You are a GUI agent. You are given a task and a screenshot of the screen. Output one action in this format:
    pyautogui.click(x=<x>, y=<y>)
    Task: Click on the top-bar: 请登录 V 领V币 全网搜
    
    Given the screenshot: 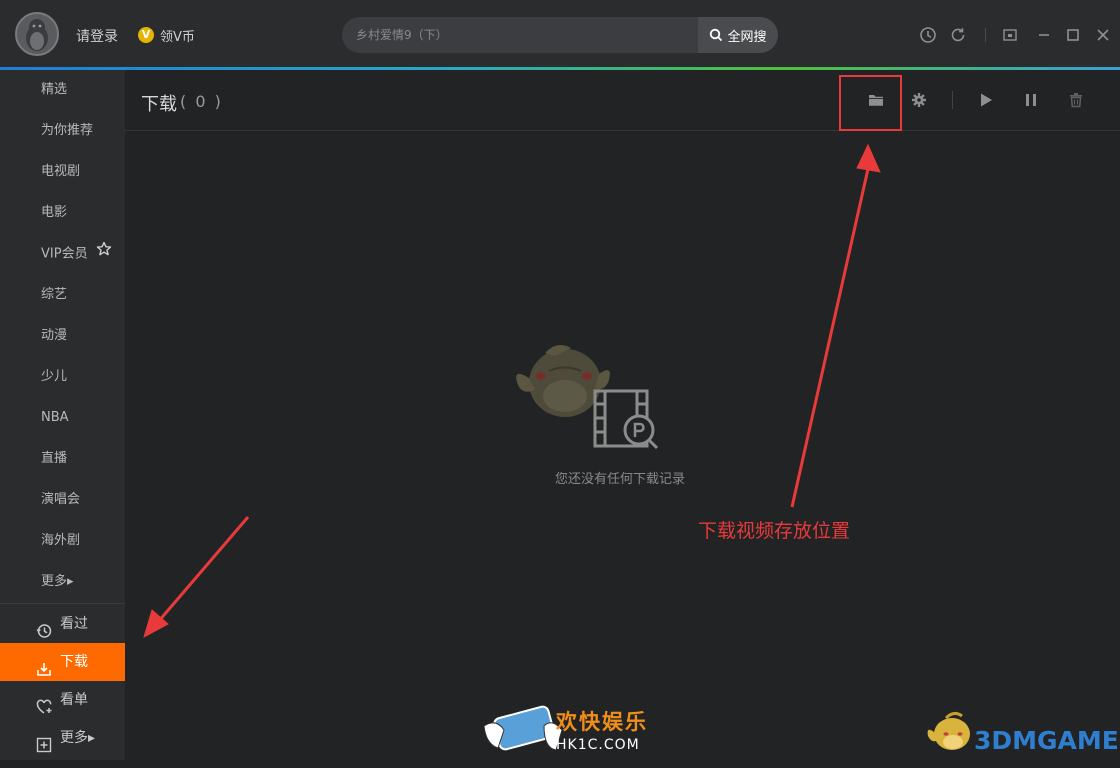 What is the action you would take?
    pyautogui.click(x=560, y=33)
    